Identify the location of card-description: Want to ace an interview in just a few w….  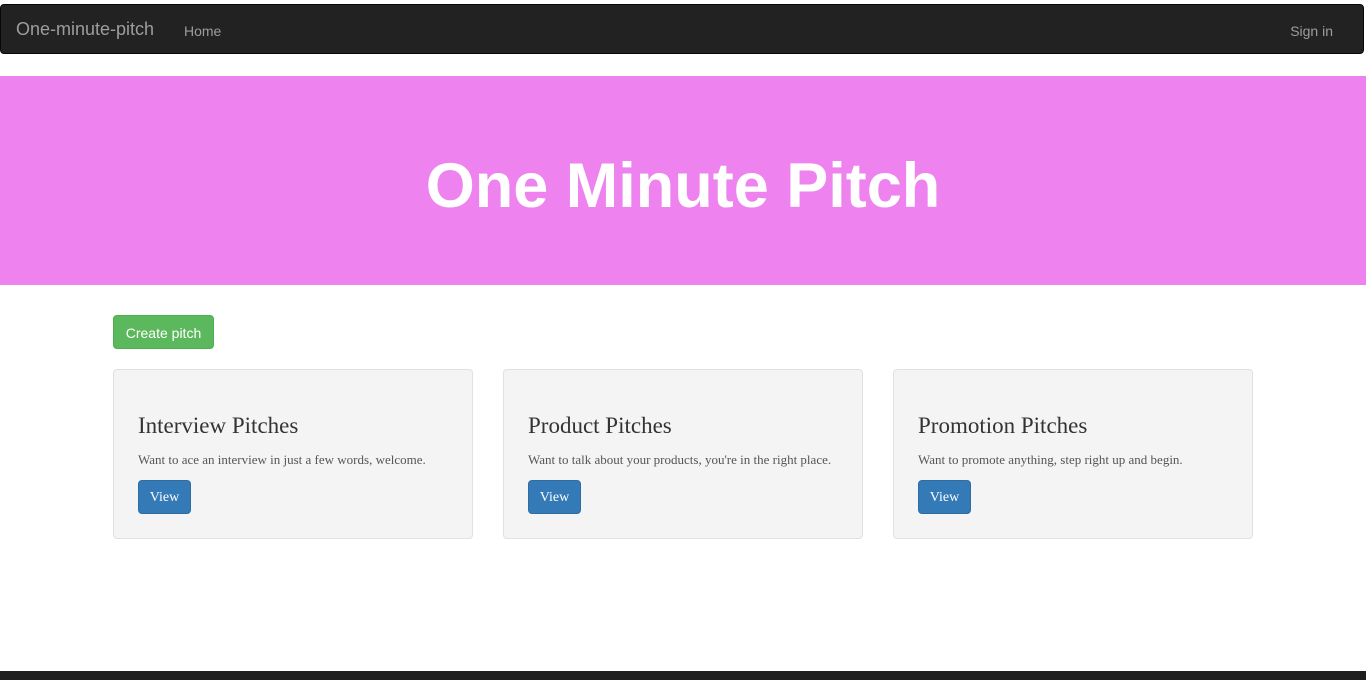
(282, 459).